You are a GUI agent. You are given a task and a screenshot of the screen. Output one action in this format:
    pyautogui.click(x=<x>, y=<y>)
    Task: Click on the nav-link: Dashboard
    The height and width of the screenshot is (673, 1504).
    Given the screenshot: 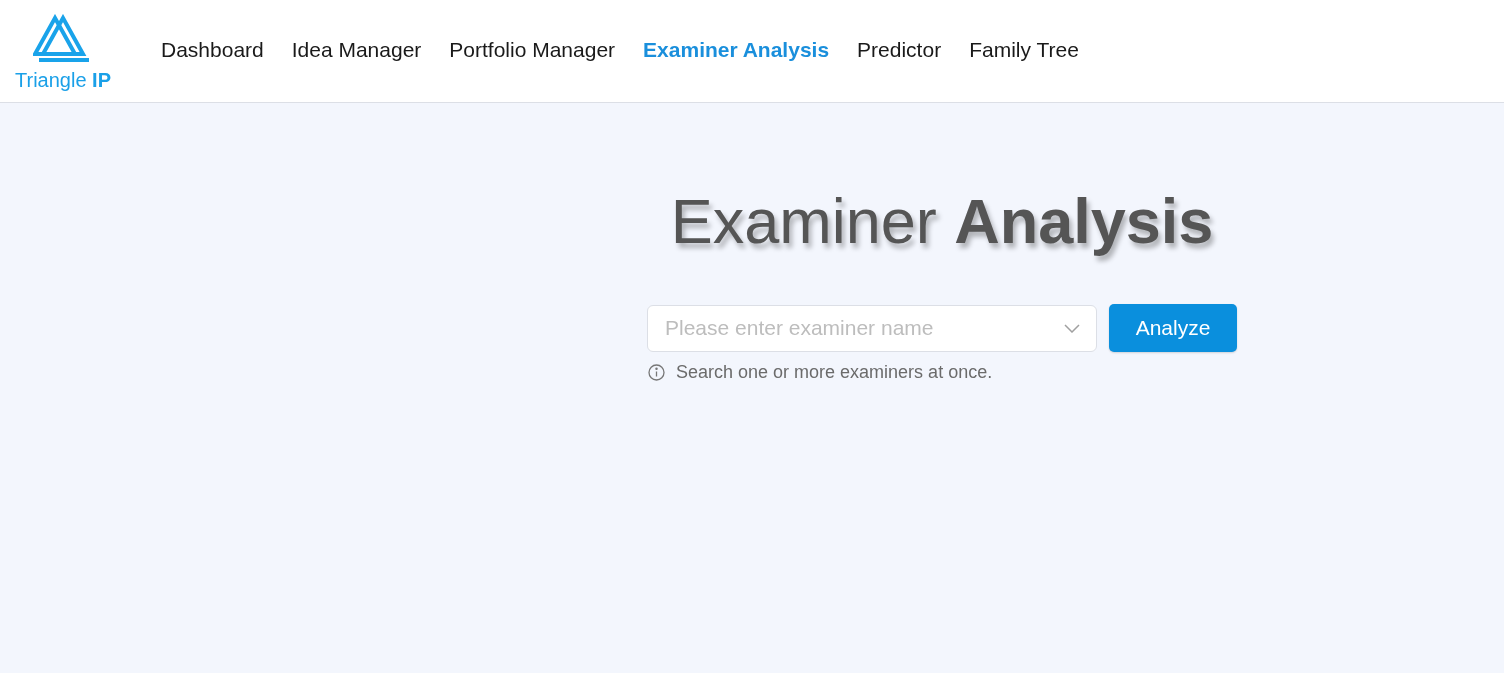 What is the action you would take?
    pyautogui.click(x=212, y=50)
    